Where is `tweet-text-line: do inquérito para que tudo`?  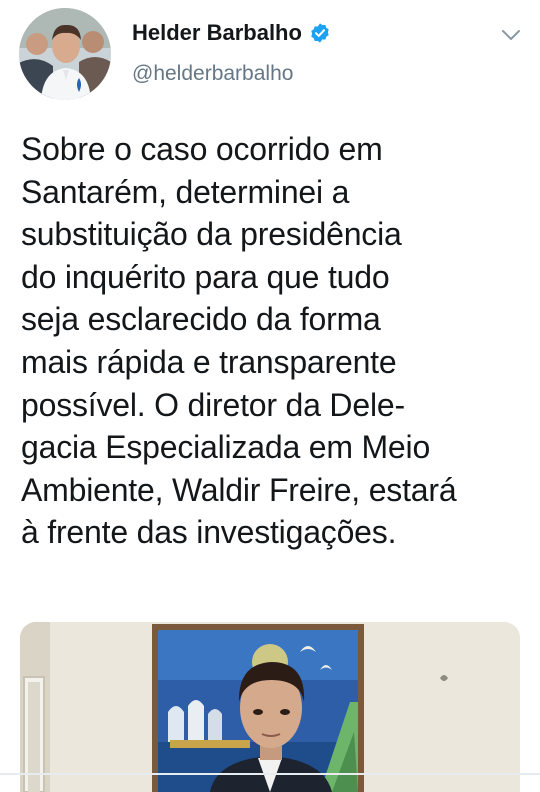
tweet-text-line: do inquérito para que tudo is located at coordinates (205, 276).